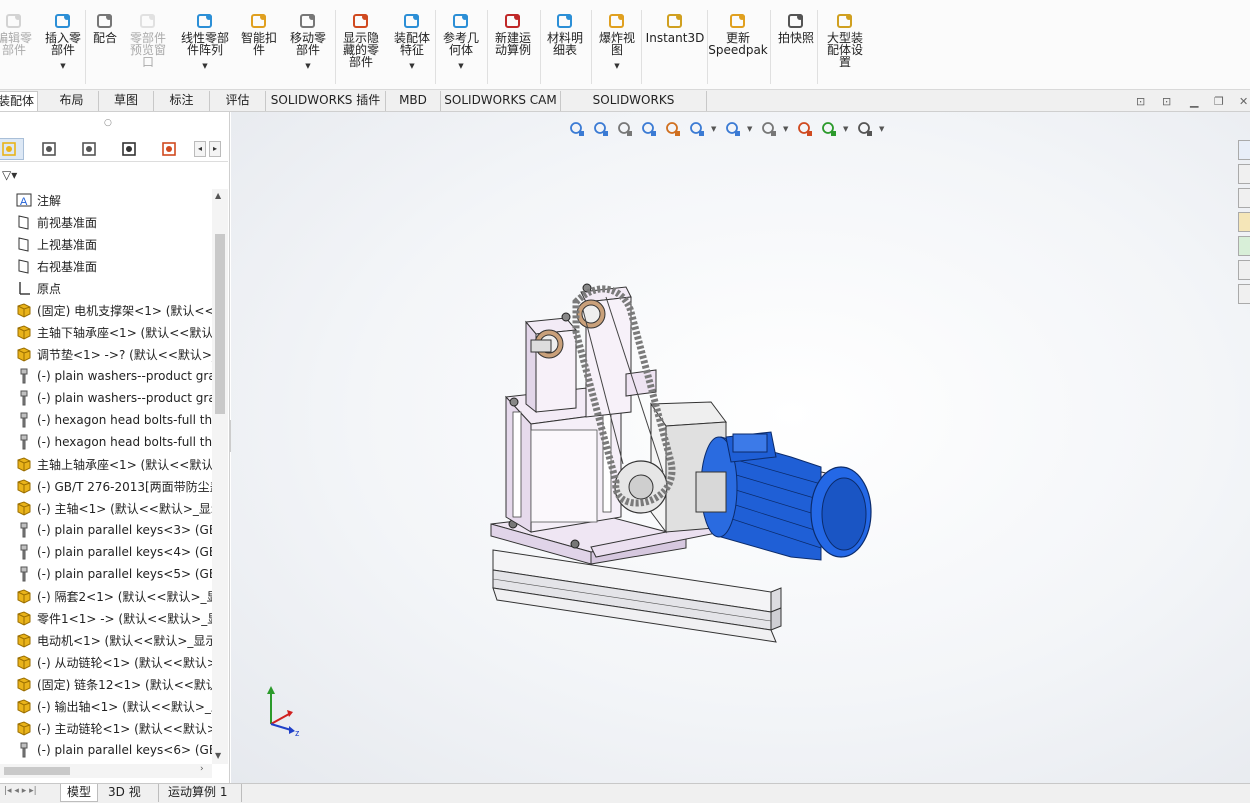 The height and width of the screenshot is (803, 1250). Describe the element at coordinates (1166, 101) in the screenshot. I see `restore-right-icon: ⊡` at that location.